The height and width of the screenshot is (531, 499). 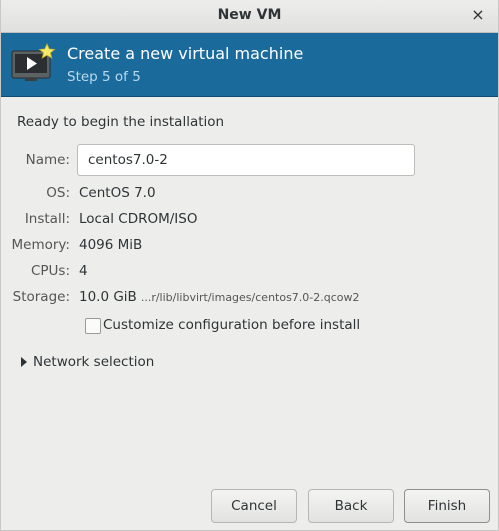 What do you see at coordinates (478, 15) in the screenshot?
I see `close-icon: ×` at bounding box center [478, 15].